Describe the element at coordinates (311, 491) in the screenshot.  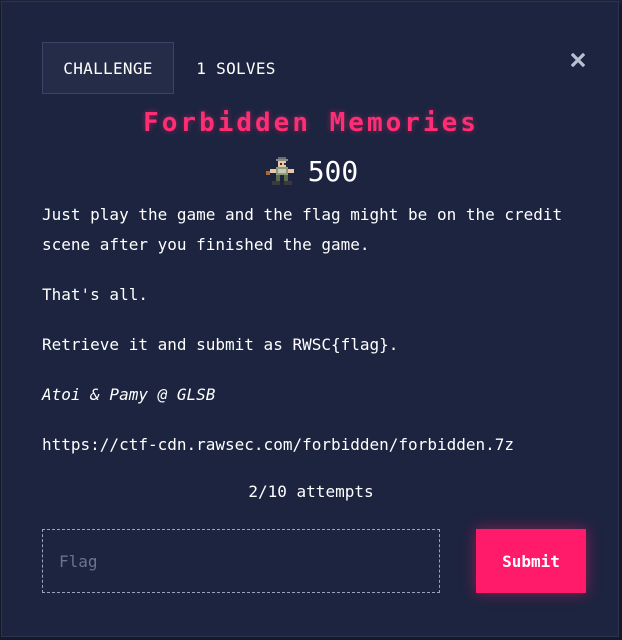
I see `attempts-counter: 2/10 attempts` at that location.